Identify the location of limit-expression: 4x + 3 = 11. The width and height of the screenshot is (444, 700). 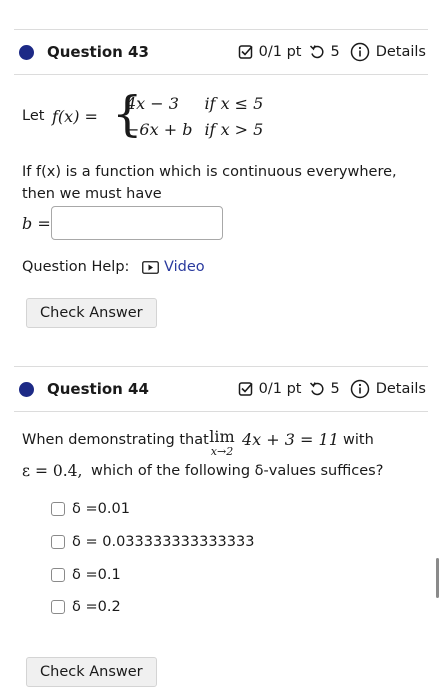
(290, 439).